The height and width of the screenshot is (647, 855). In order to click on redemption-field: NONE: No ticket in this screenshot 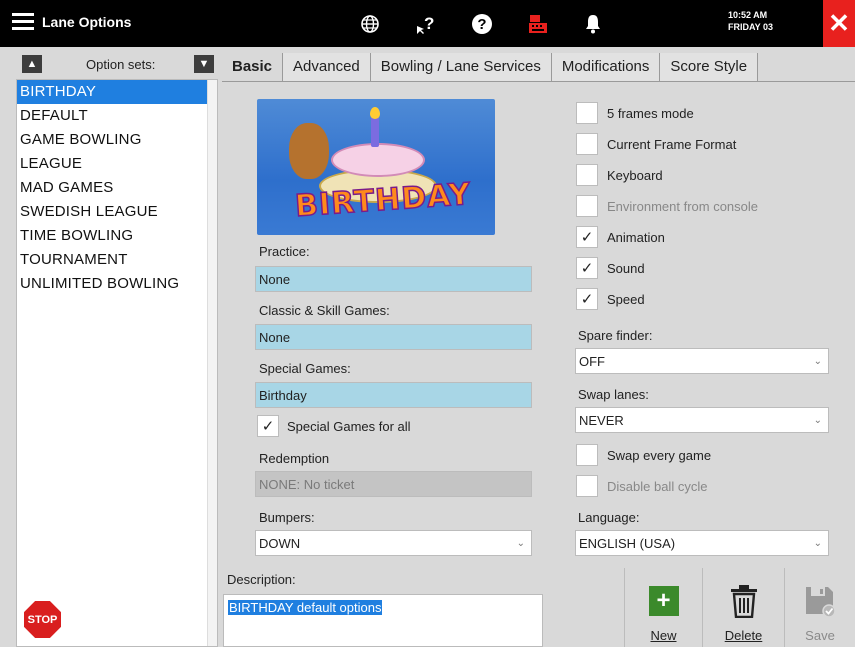, I will do `click(393, 484)`.